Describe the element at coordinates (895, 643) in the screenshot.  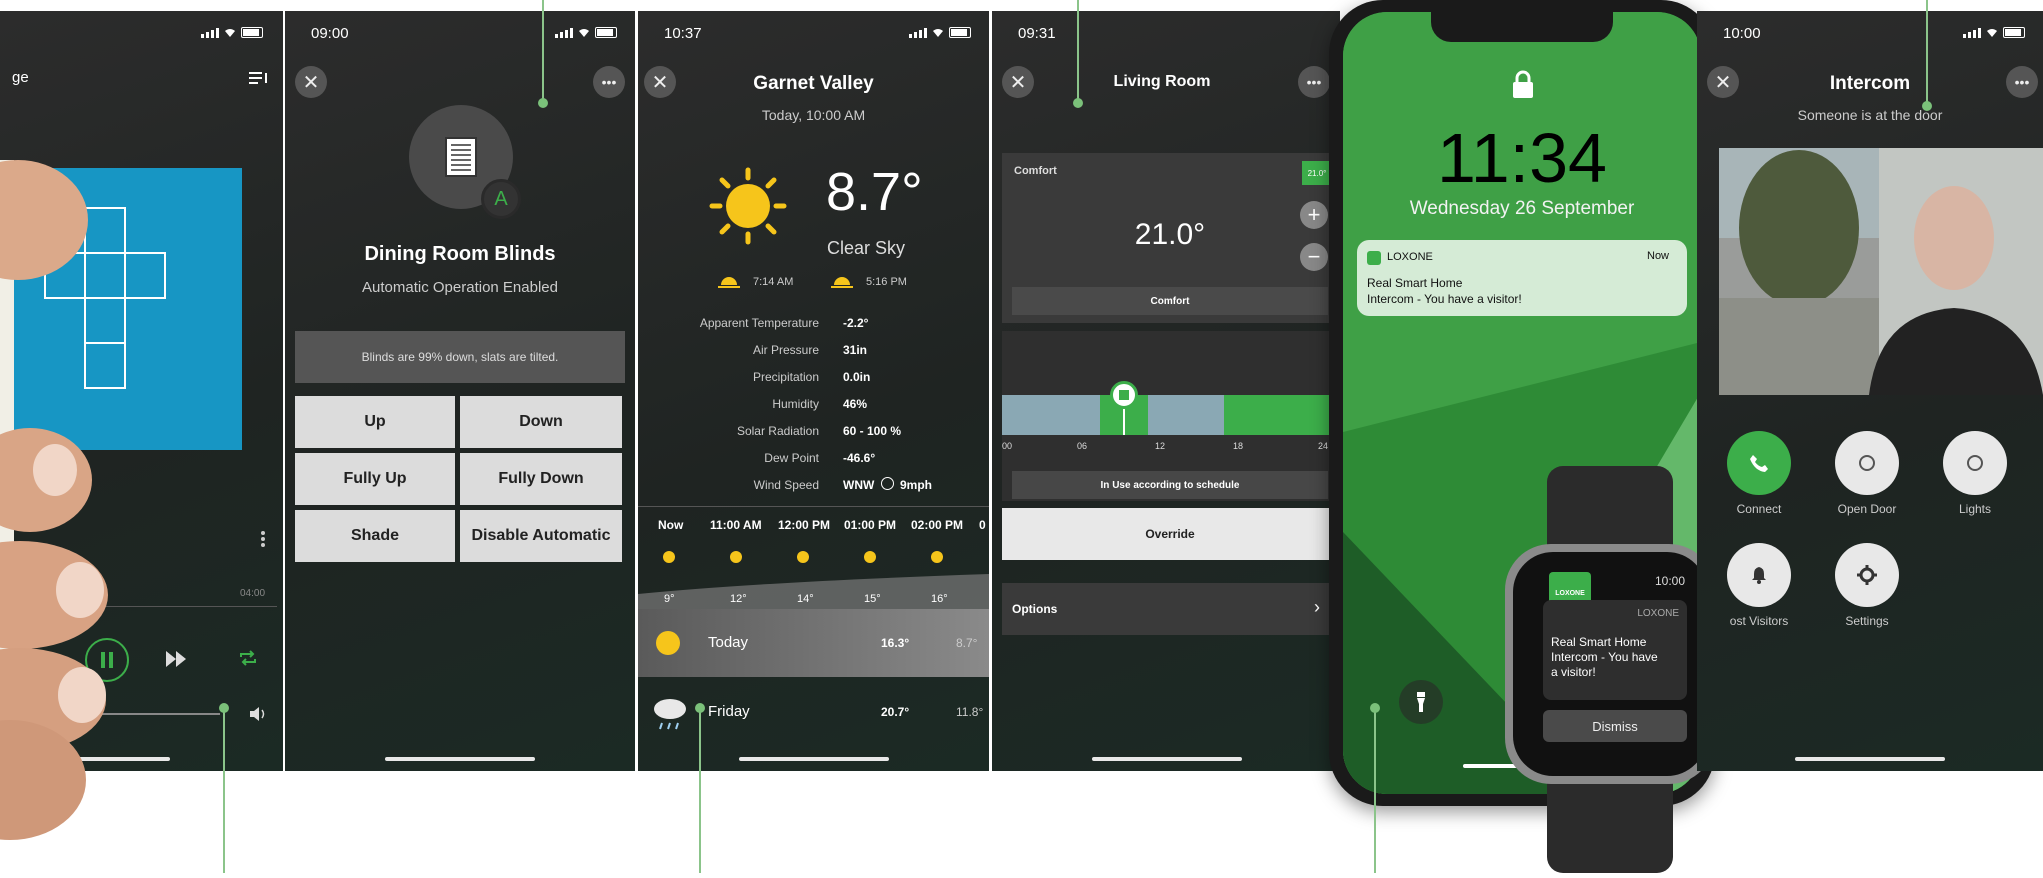
I see `day-high: 16.3°` at that location.